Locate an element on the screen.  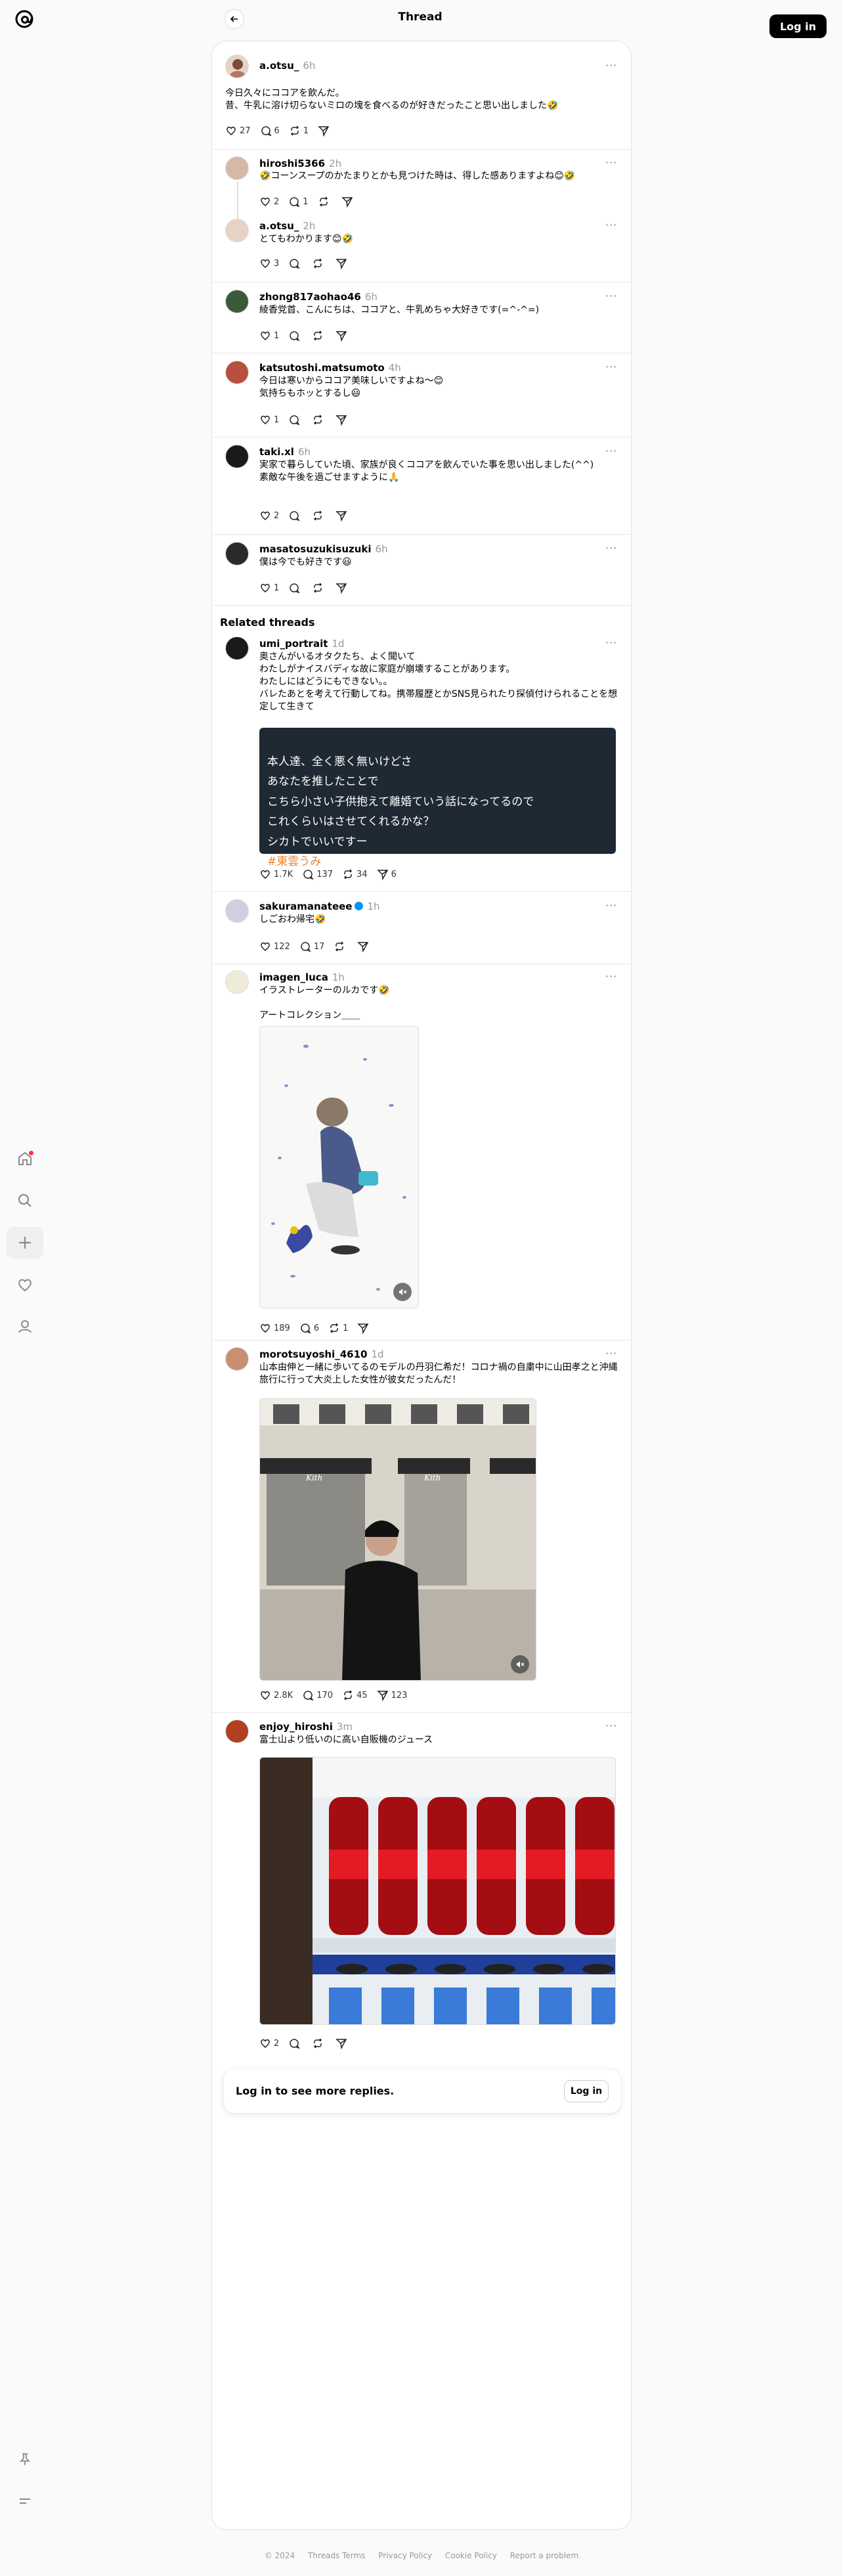
share-button: 123 is located at coordinates (391, 1695).